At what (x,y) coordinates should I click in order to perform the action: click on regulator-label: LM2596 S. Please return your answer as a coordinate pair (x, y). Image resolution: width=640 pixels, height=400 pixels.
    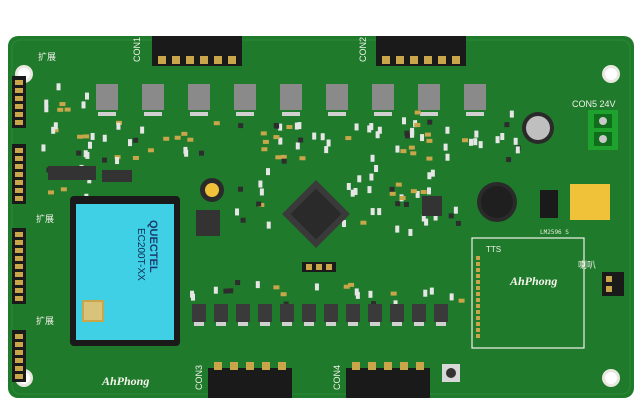
    Looking at the image, I should click on (554, 232).